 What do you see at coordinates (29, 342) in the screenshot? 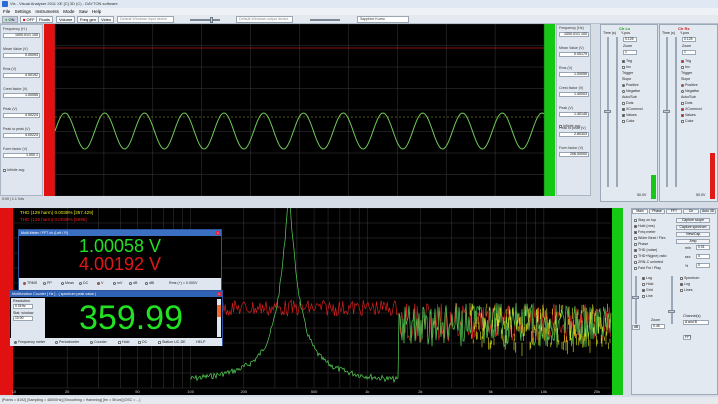
I see `counter-option: Frequency meter` at bounding box center [29, 342].